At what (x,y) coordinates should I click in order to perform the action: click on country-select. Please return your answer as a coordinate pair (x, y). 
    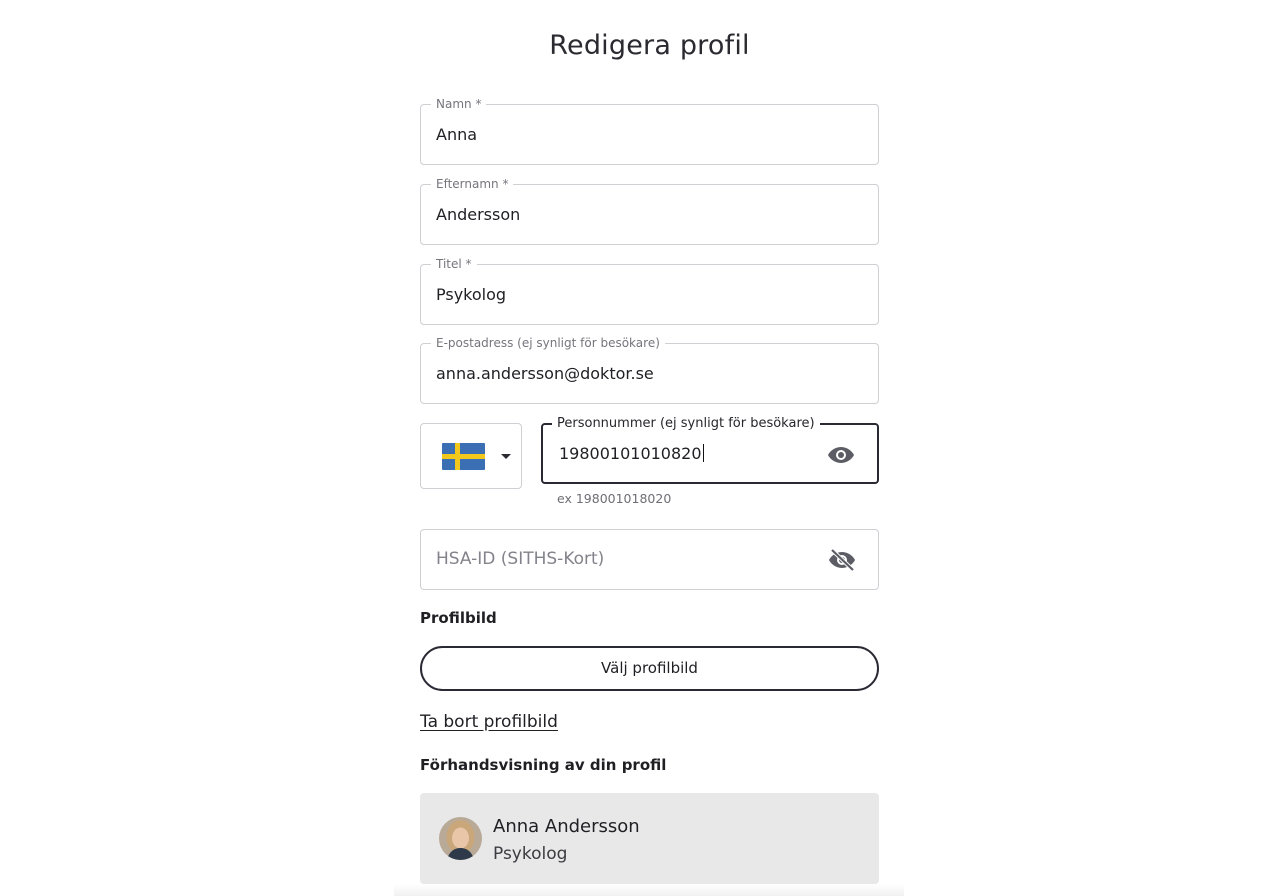
    Looking at the image, I should click on (471, 456).